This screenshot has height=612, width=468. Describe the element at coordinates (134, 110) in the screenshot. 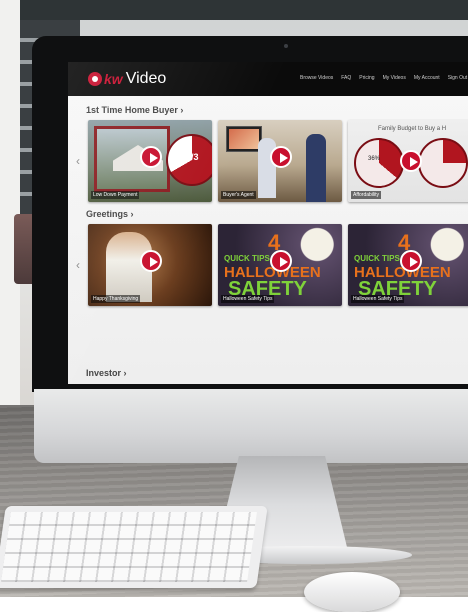

I see `section-title-first-time-buyer: 1st Time Home Buyer ›` at that location.